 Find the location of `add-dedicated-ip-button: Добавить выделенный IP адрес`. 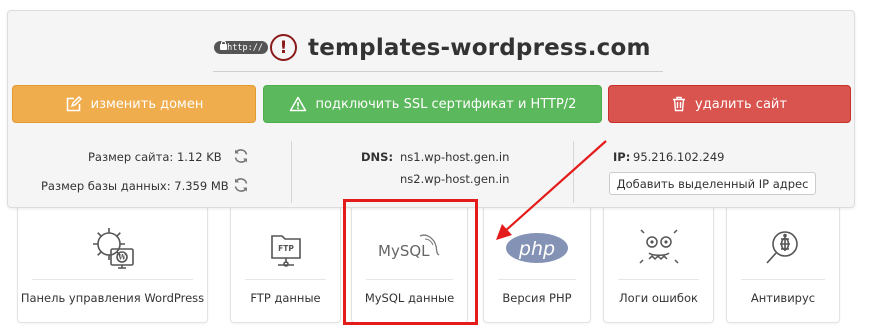

add-dedicated-ip-button: Добавить выделенный IP адрес is located at coordinates (712, 183).